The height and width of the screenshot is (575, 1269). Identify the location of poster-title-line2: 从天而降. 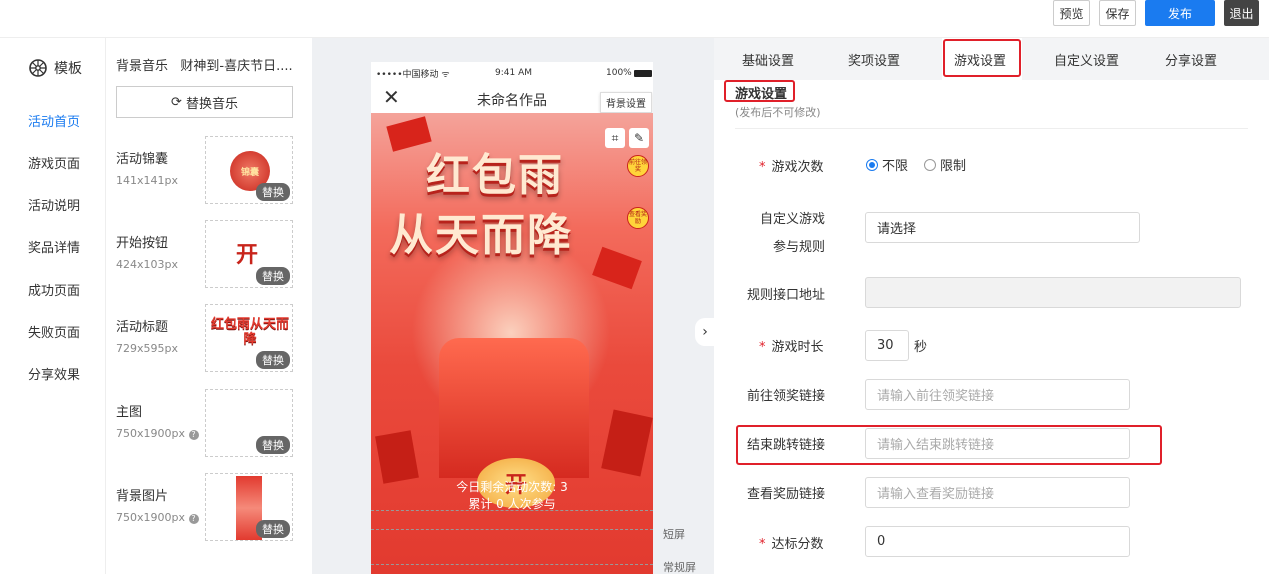
(481, 235).